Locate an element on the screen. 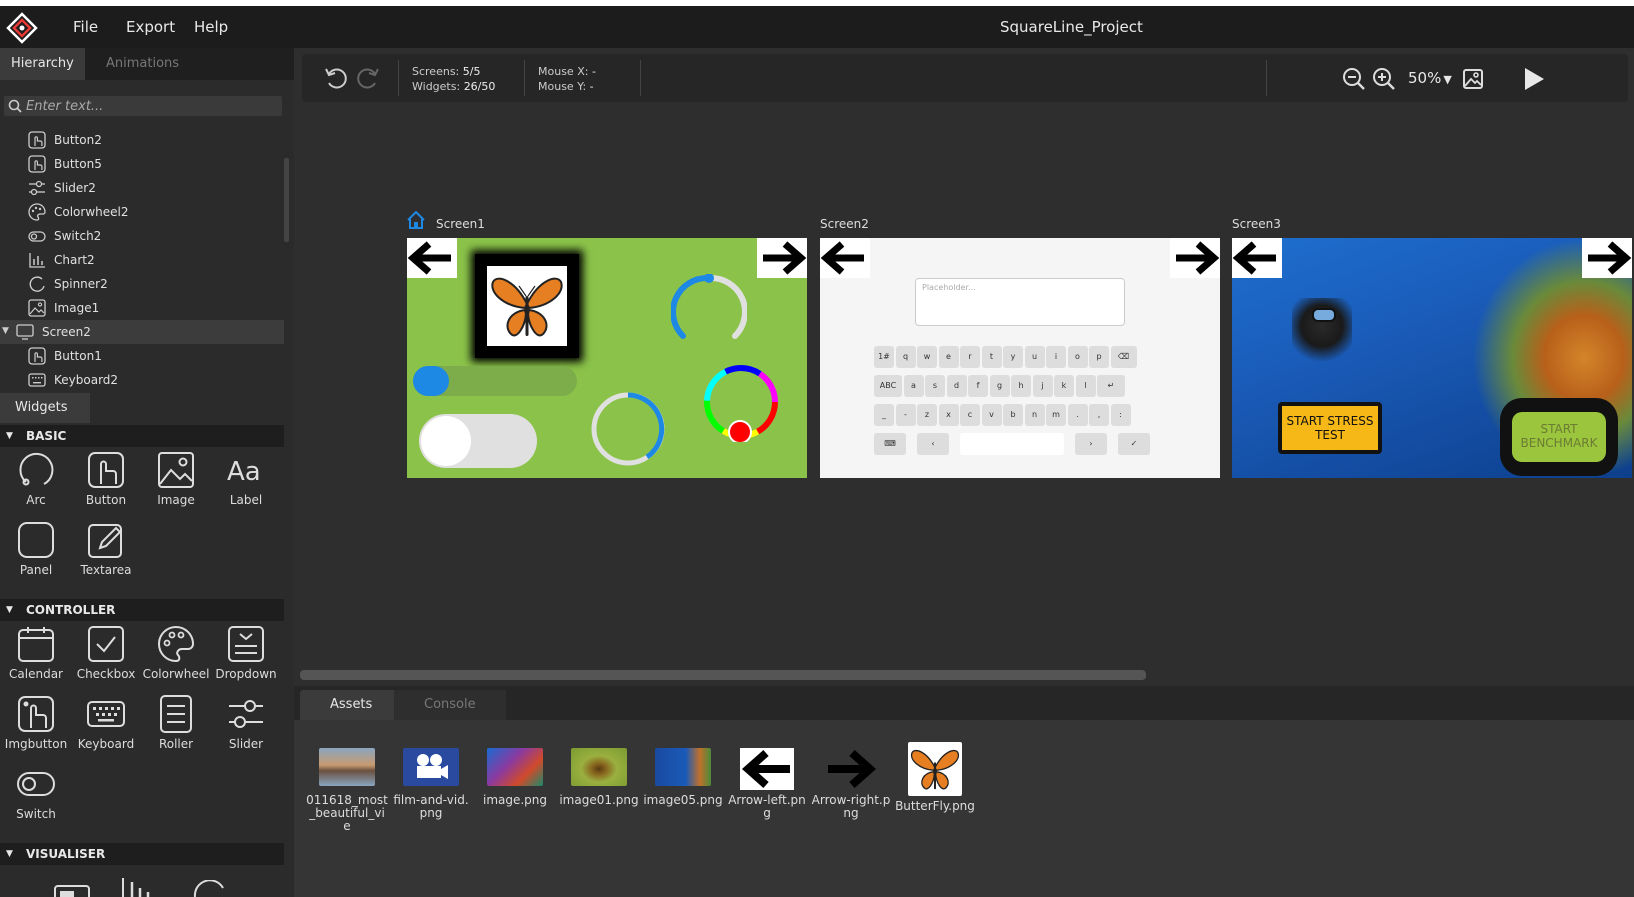 This screenshot has width=1634, height=897. zoom-in-icon is located at coordinates (1384, 79).